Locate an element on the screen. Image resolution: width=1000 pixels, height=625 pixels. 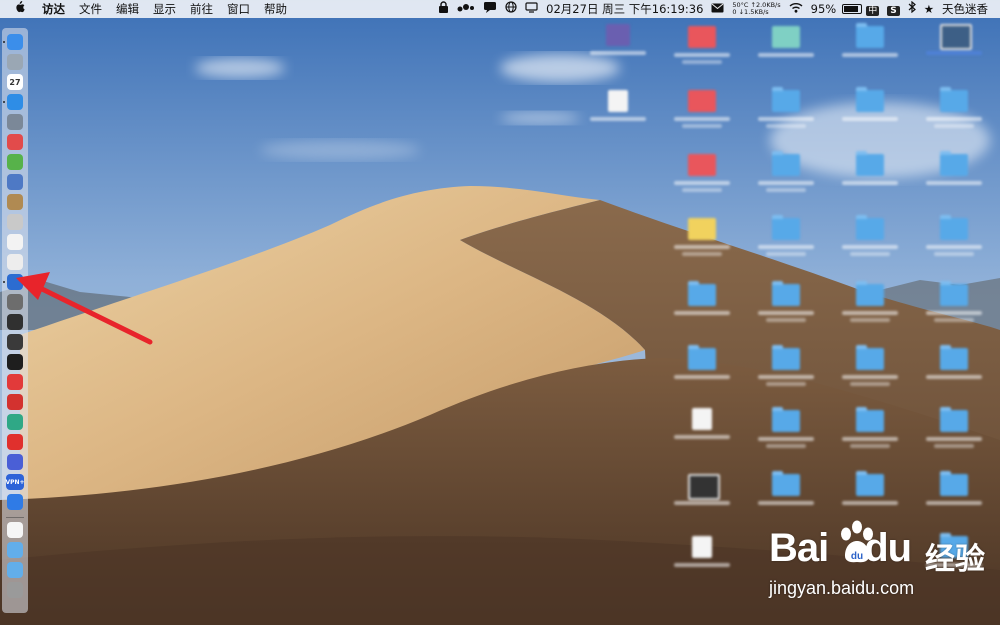
terminal-icon is located at coordinates (15, 362).